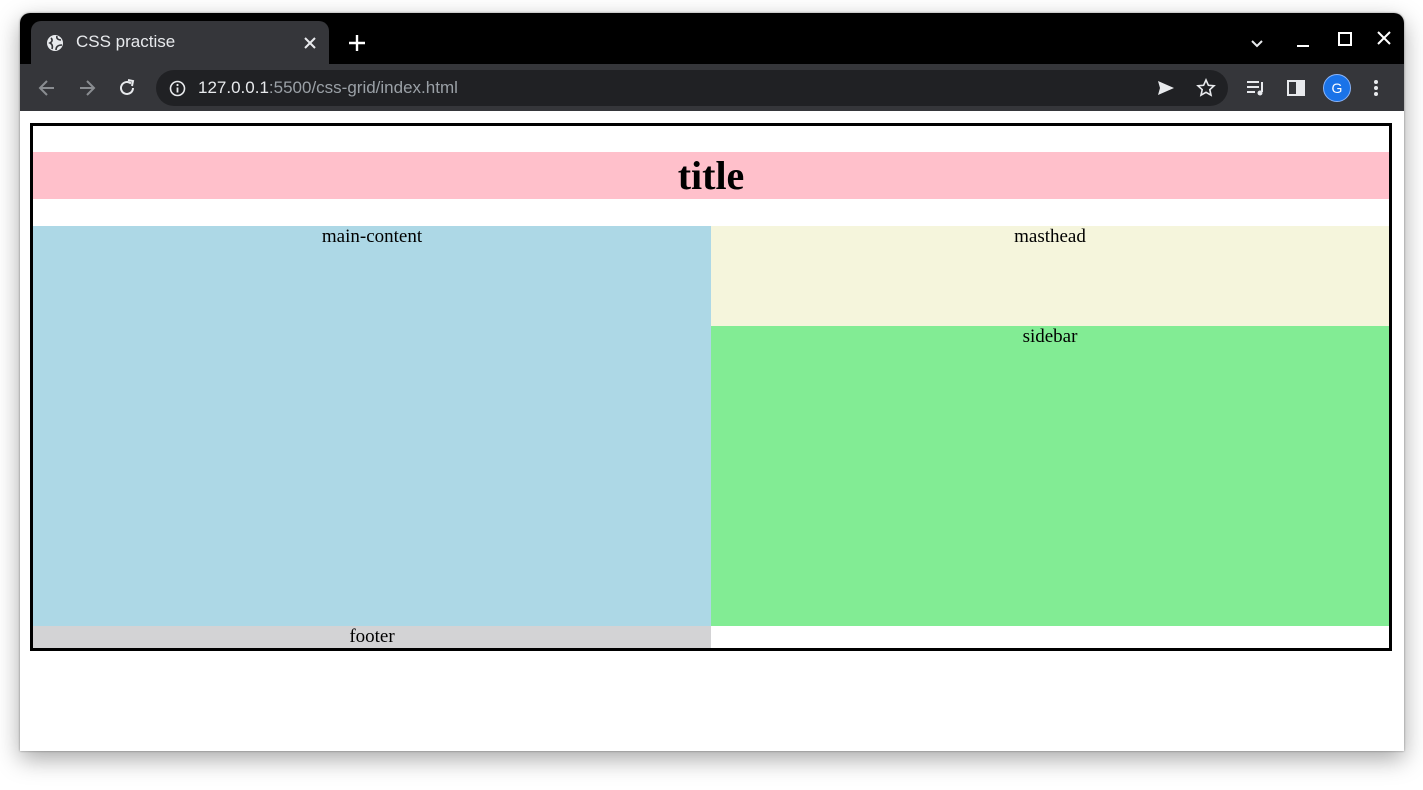  Describe the element at coordinates (1206, 88) in the screenshot. I see `star-icon` at that location.